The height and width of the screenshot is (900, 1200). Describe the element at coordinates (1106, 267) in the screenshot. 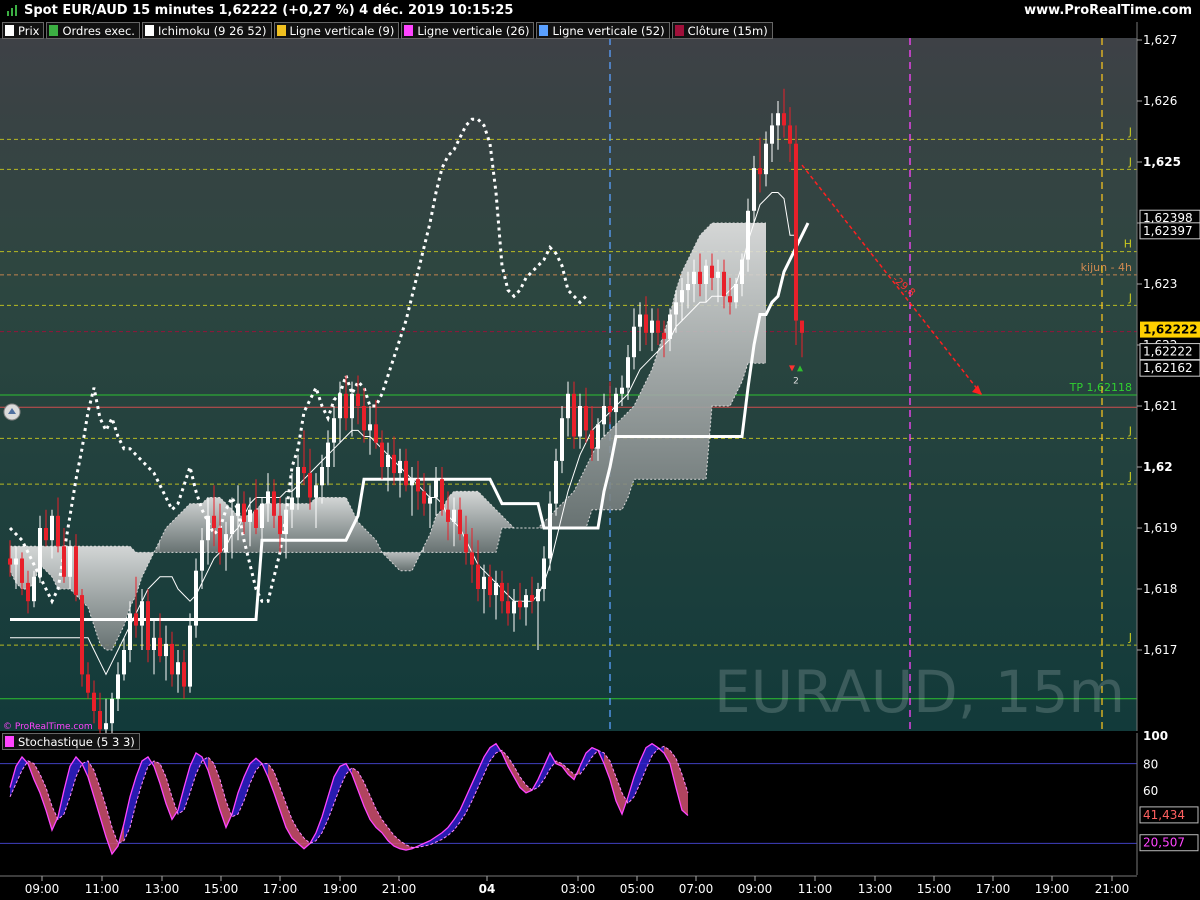

I see `level-label: kijun - 4h` at that location.